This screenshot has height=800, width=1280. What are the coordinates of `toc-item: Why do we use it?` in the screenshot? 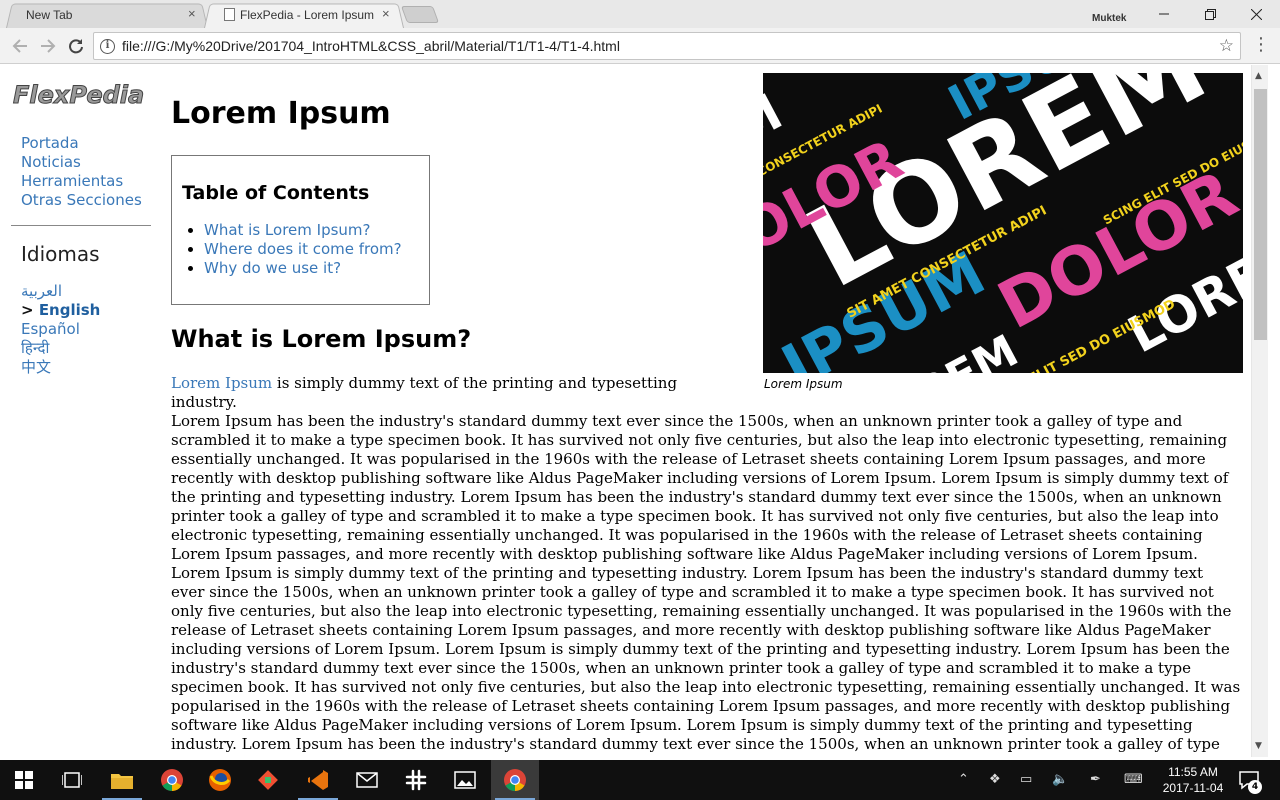 It's located at (303, 268).